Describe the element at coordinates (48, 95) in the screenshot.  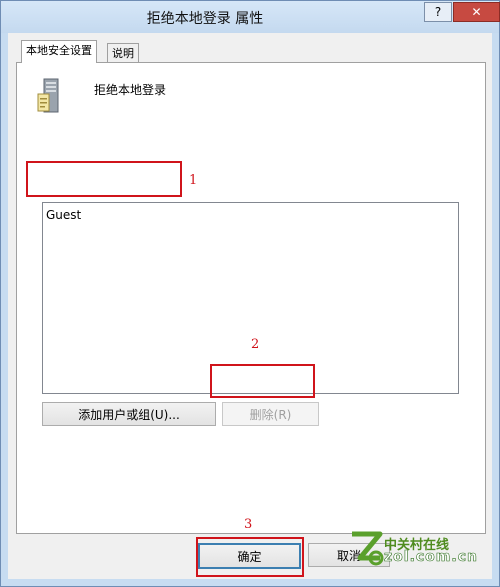
I see `server-policy-icon` at that location.